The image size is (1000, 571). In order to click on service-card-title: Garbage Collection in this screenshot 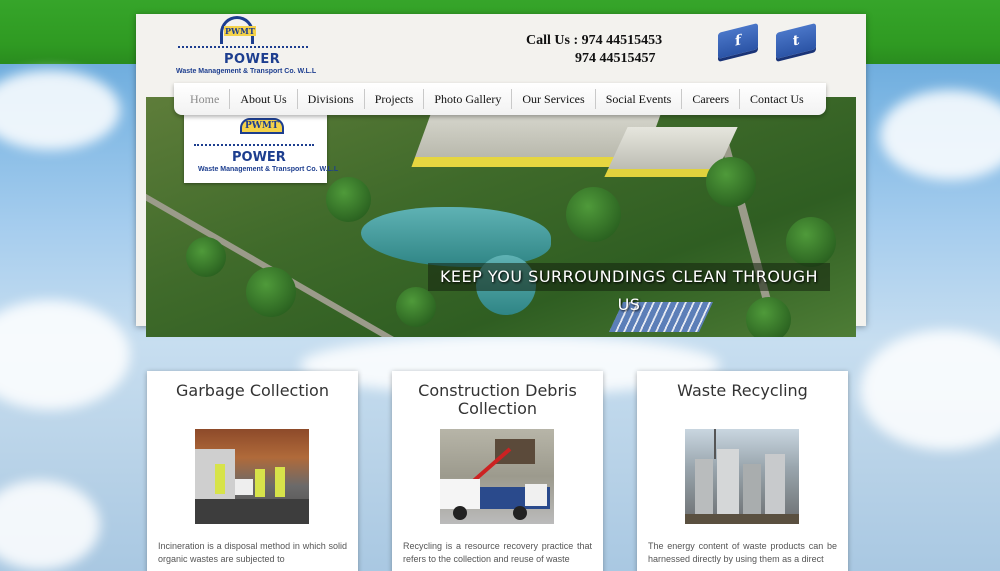, I will do `click(252, 390)`.